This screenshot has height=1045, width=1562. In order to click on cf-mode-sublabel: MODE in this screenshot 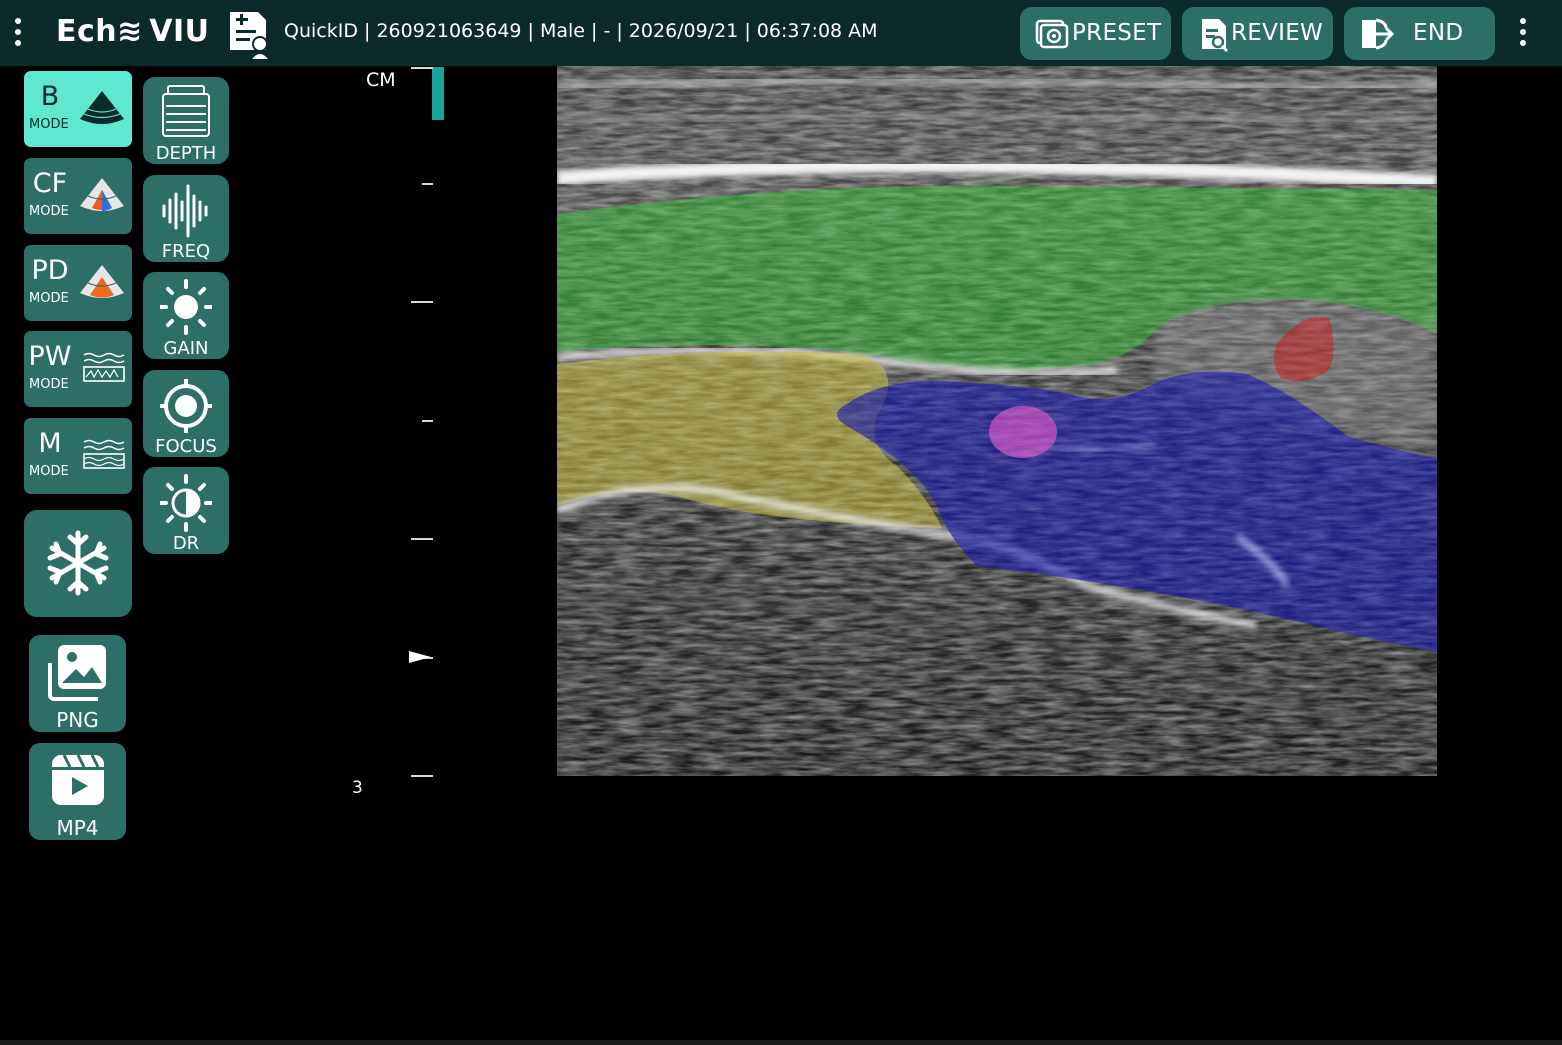, I will do `click(49, 211)`.